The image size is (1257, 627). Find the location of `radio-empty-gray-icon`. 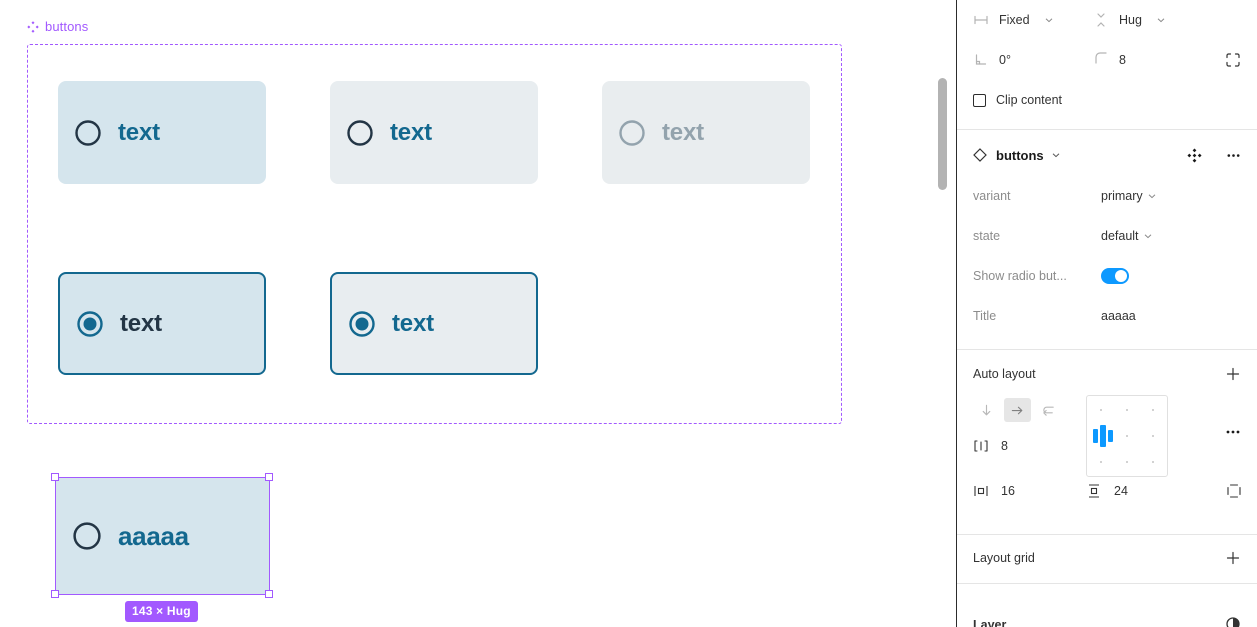

radio-empty-gray-icon is located at coordinates (632, 132).